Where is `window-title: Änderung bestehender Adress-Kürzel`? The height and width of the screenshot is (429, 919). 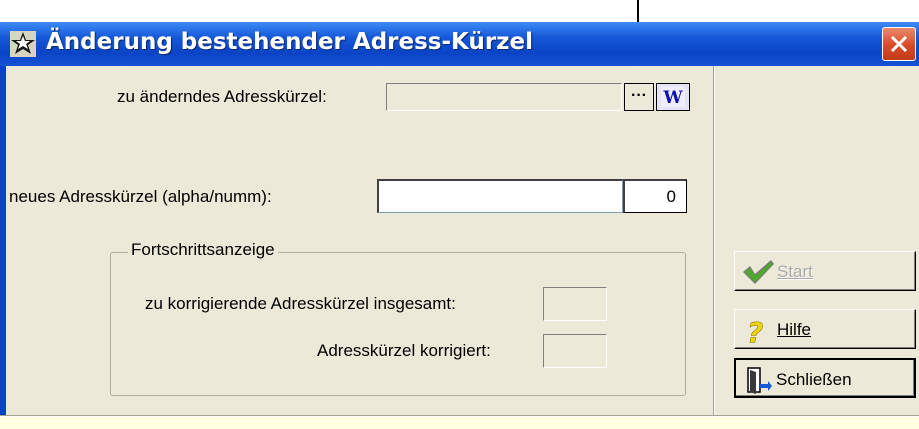 window-title: Änderung bestehender Adress-Kürzel is located at coordinates (290, 42).